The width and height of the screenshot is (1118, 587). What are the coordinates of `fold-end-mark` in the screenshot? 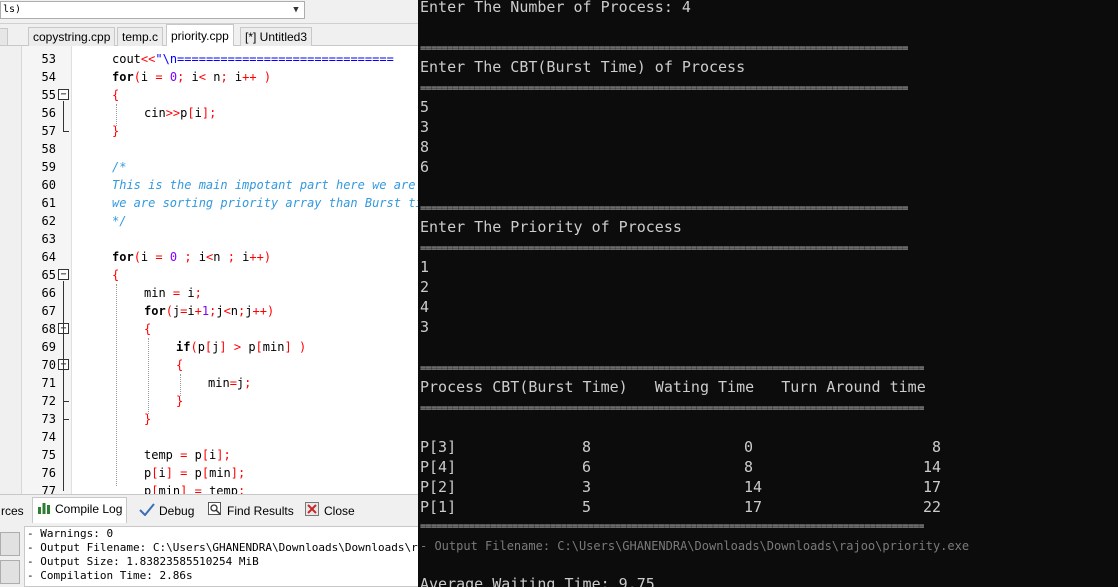 It's located at (66, 401).